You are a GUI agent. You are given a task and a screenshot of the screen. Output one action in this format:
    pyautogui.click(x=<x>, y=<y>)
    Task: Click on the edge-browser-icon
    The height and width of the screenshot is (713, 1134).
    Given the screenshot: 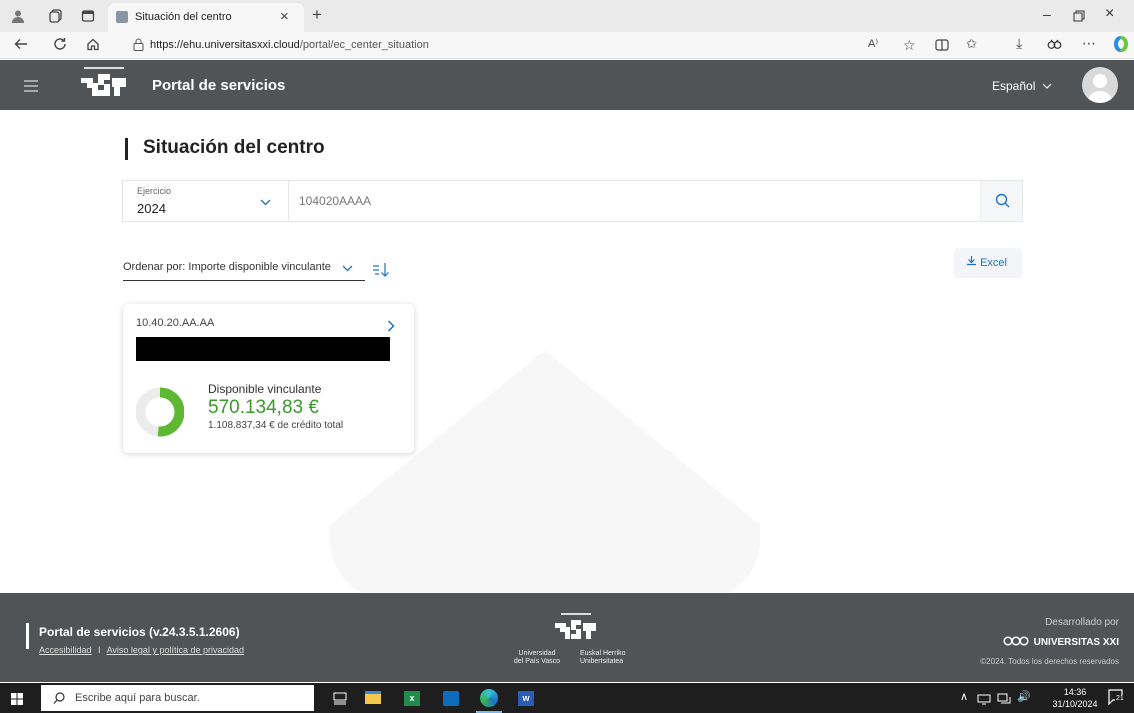 What is the action you would take?
    pyautogui.click(x=489, y=698)
    